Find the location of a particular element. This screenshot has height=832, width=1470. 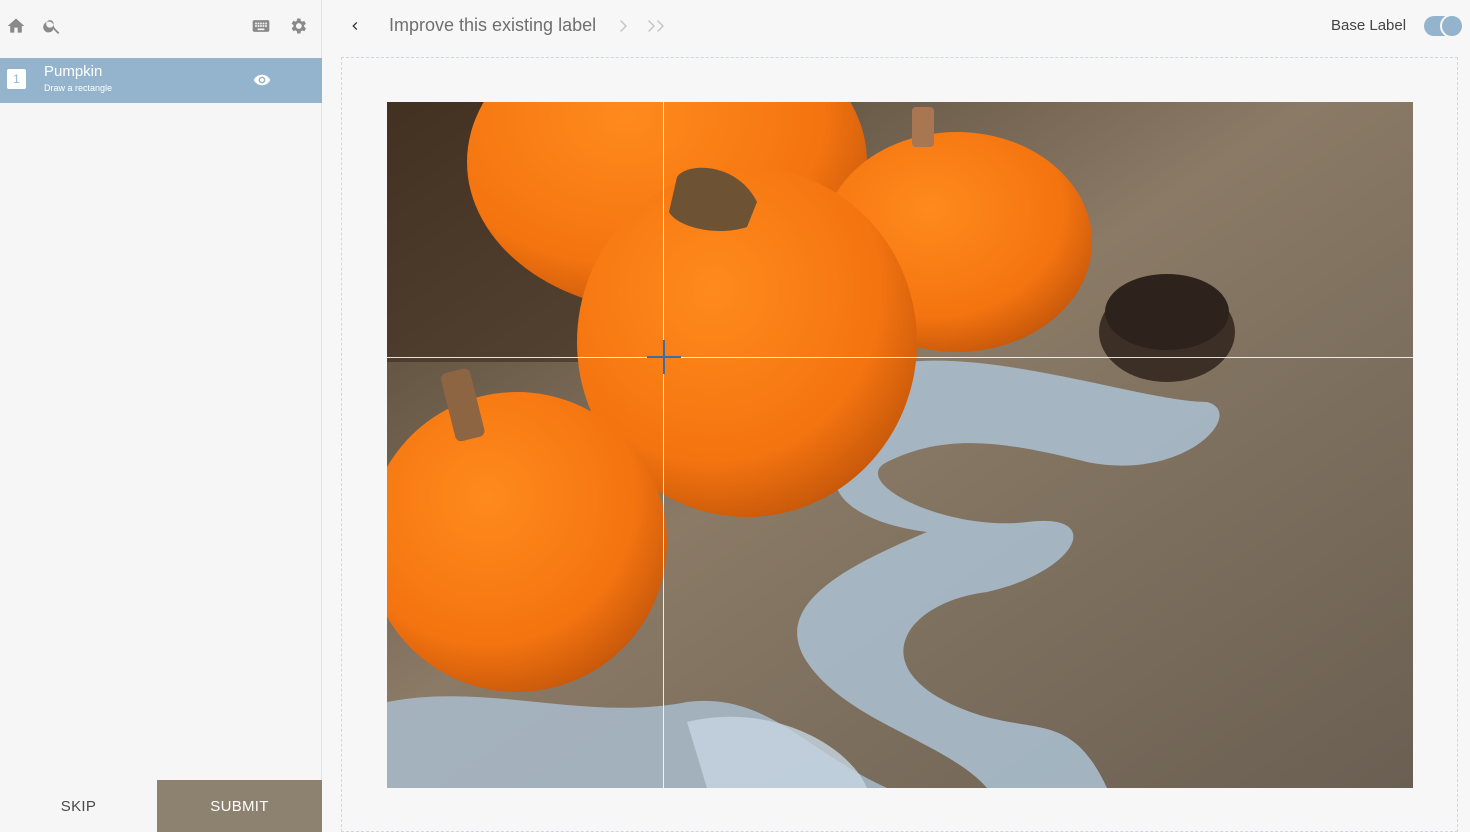

keyboard-icon is located at coordinates (261, 26).